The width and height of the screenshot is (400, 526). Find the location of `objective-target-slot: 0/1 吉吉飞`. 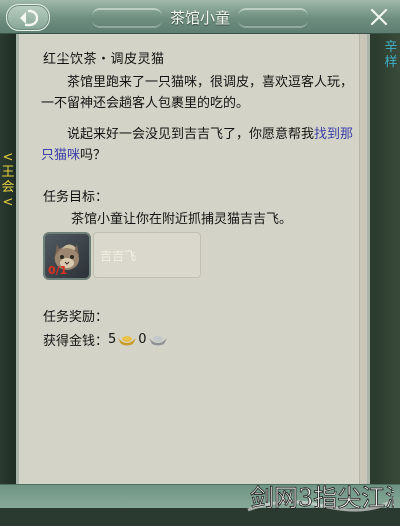

objective-target-slot: 0/1 吉吉飞 is located at coordinates (123, 256).